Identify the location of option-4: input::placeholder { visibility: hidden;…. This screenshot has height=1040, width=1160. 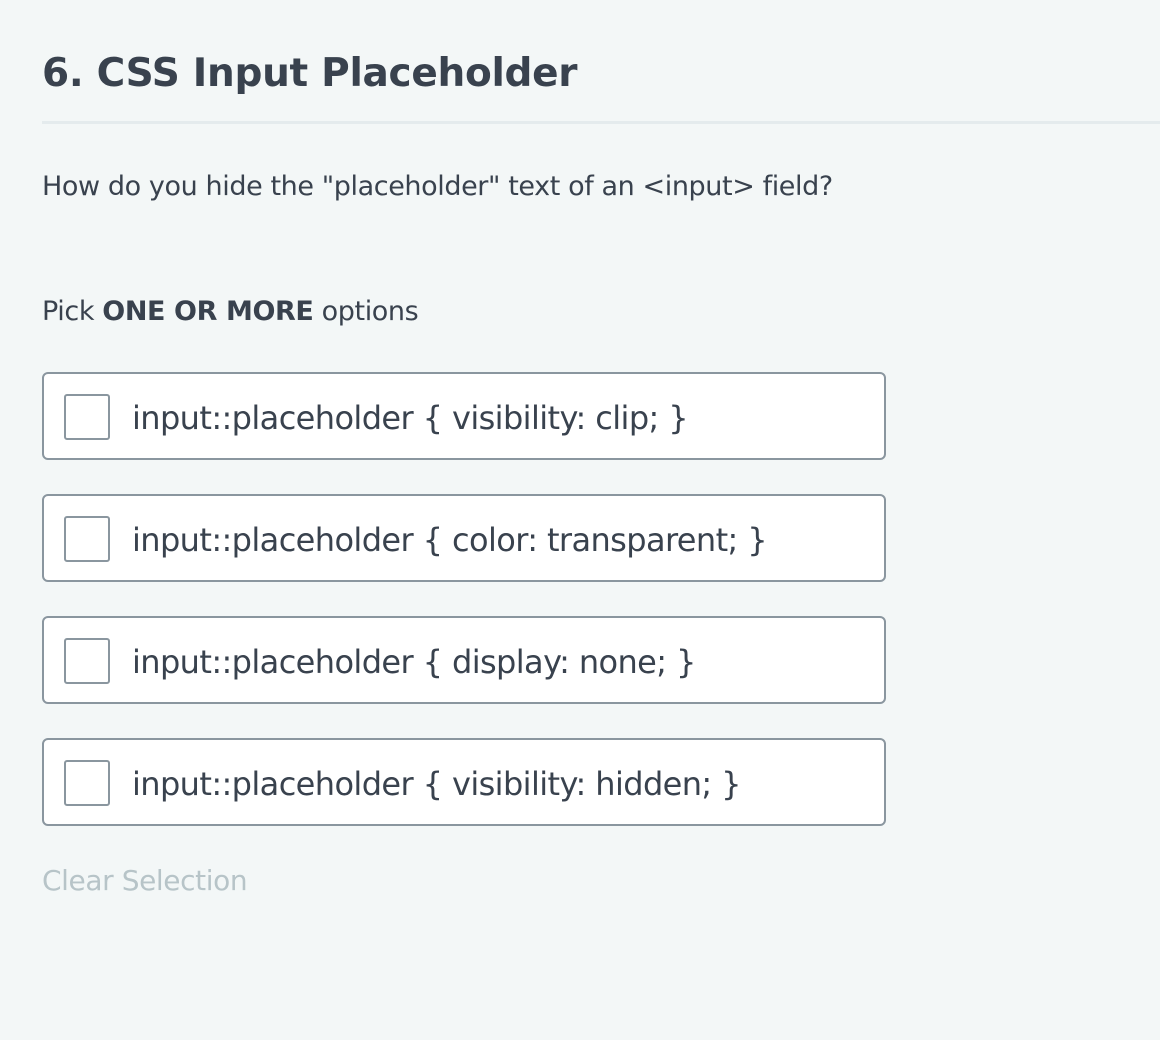
(464, 782).